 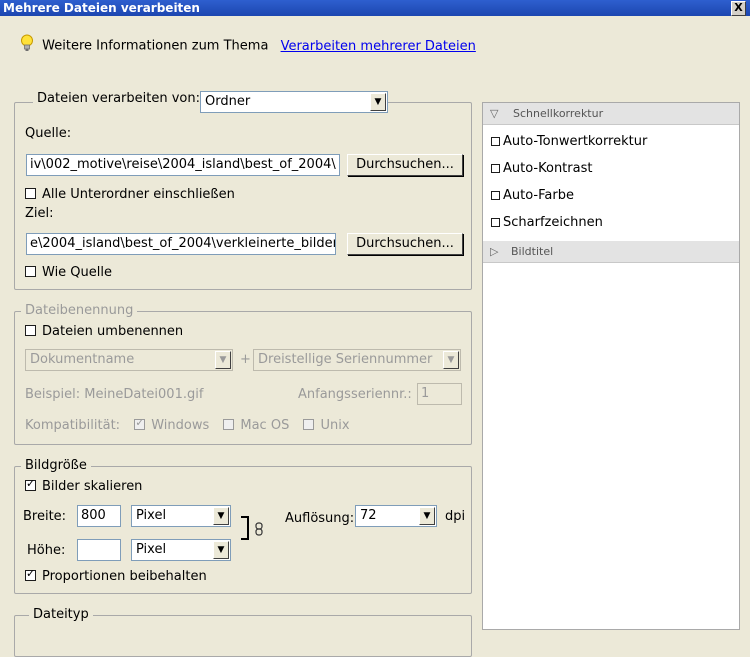 I want to click on source-label: Quelle:, so click(x=48, y=133).